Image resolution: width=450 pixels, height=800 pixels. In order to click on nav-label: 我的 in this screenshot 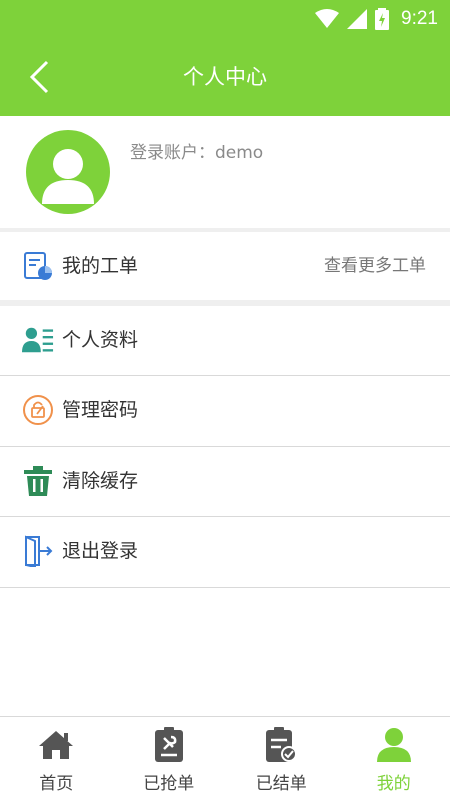, I will do `click(393, 784)`.